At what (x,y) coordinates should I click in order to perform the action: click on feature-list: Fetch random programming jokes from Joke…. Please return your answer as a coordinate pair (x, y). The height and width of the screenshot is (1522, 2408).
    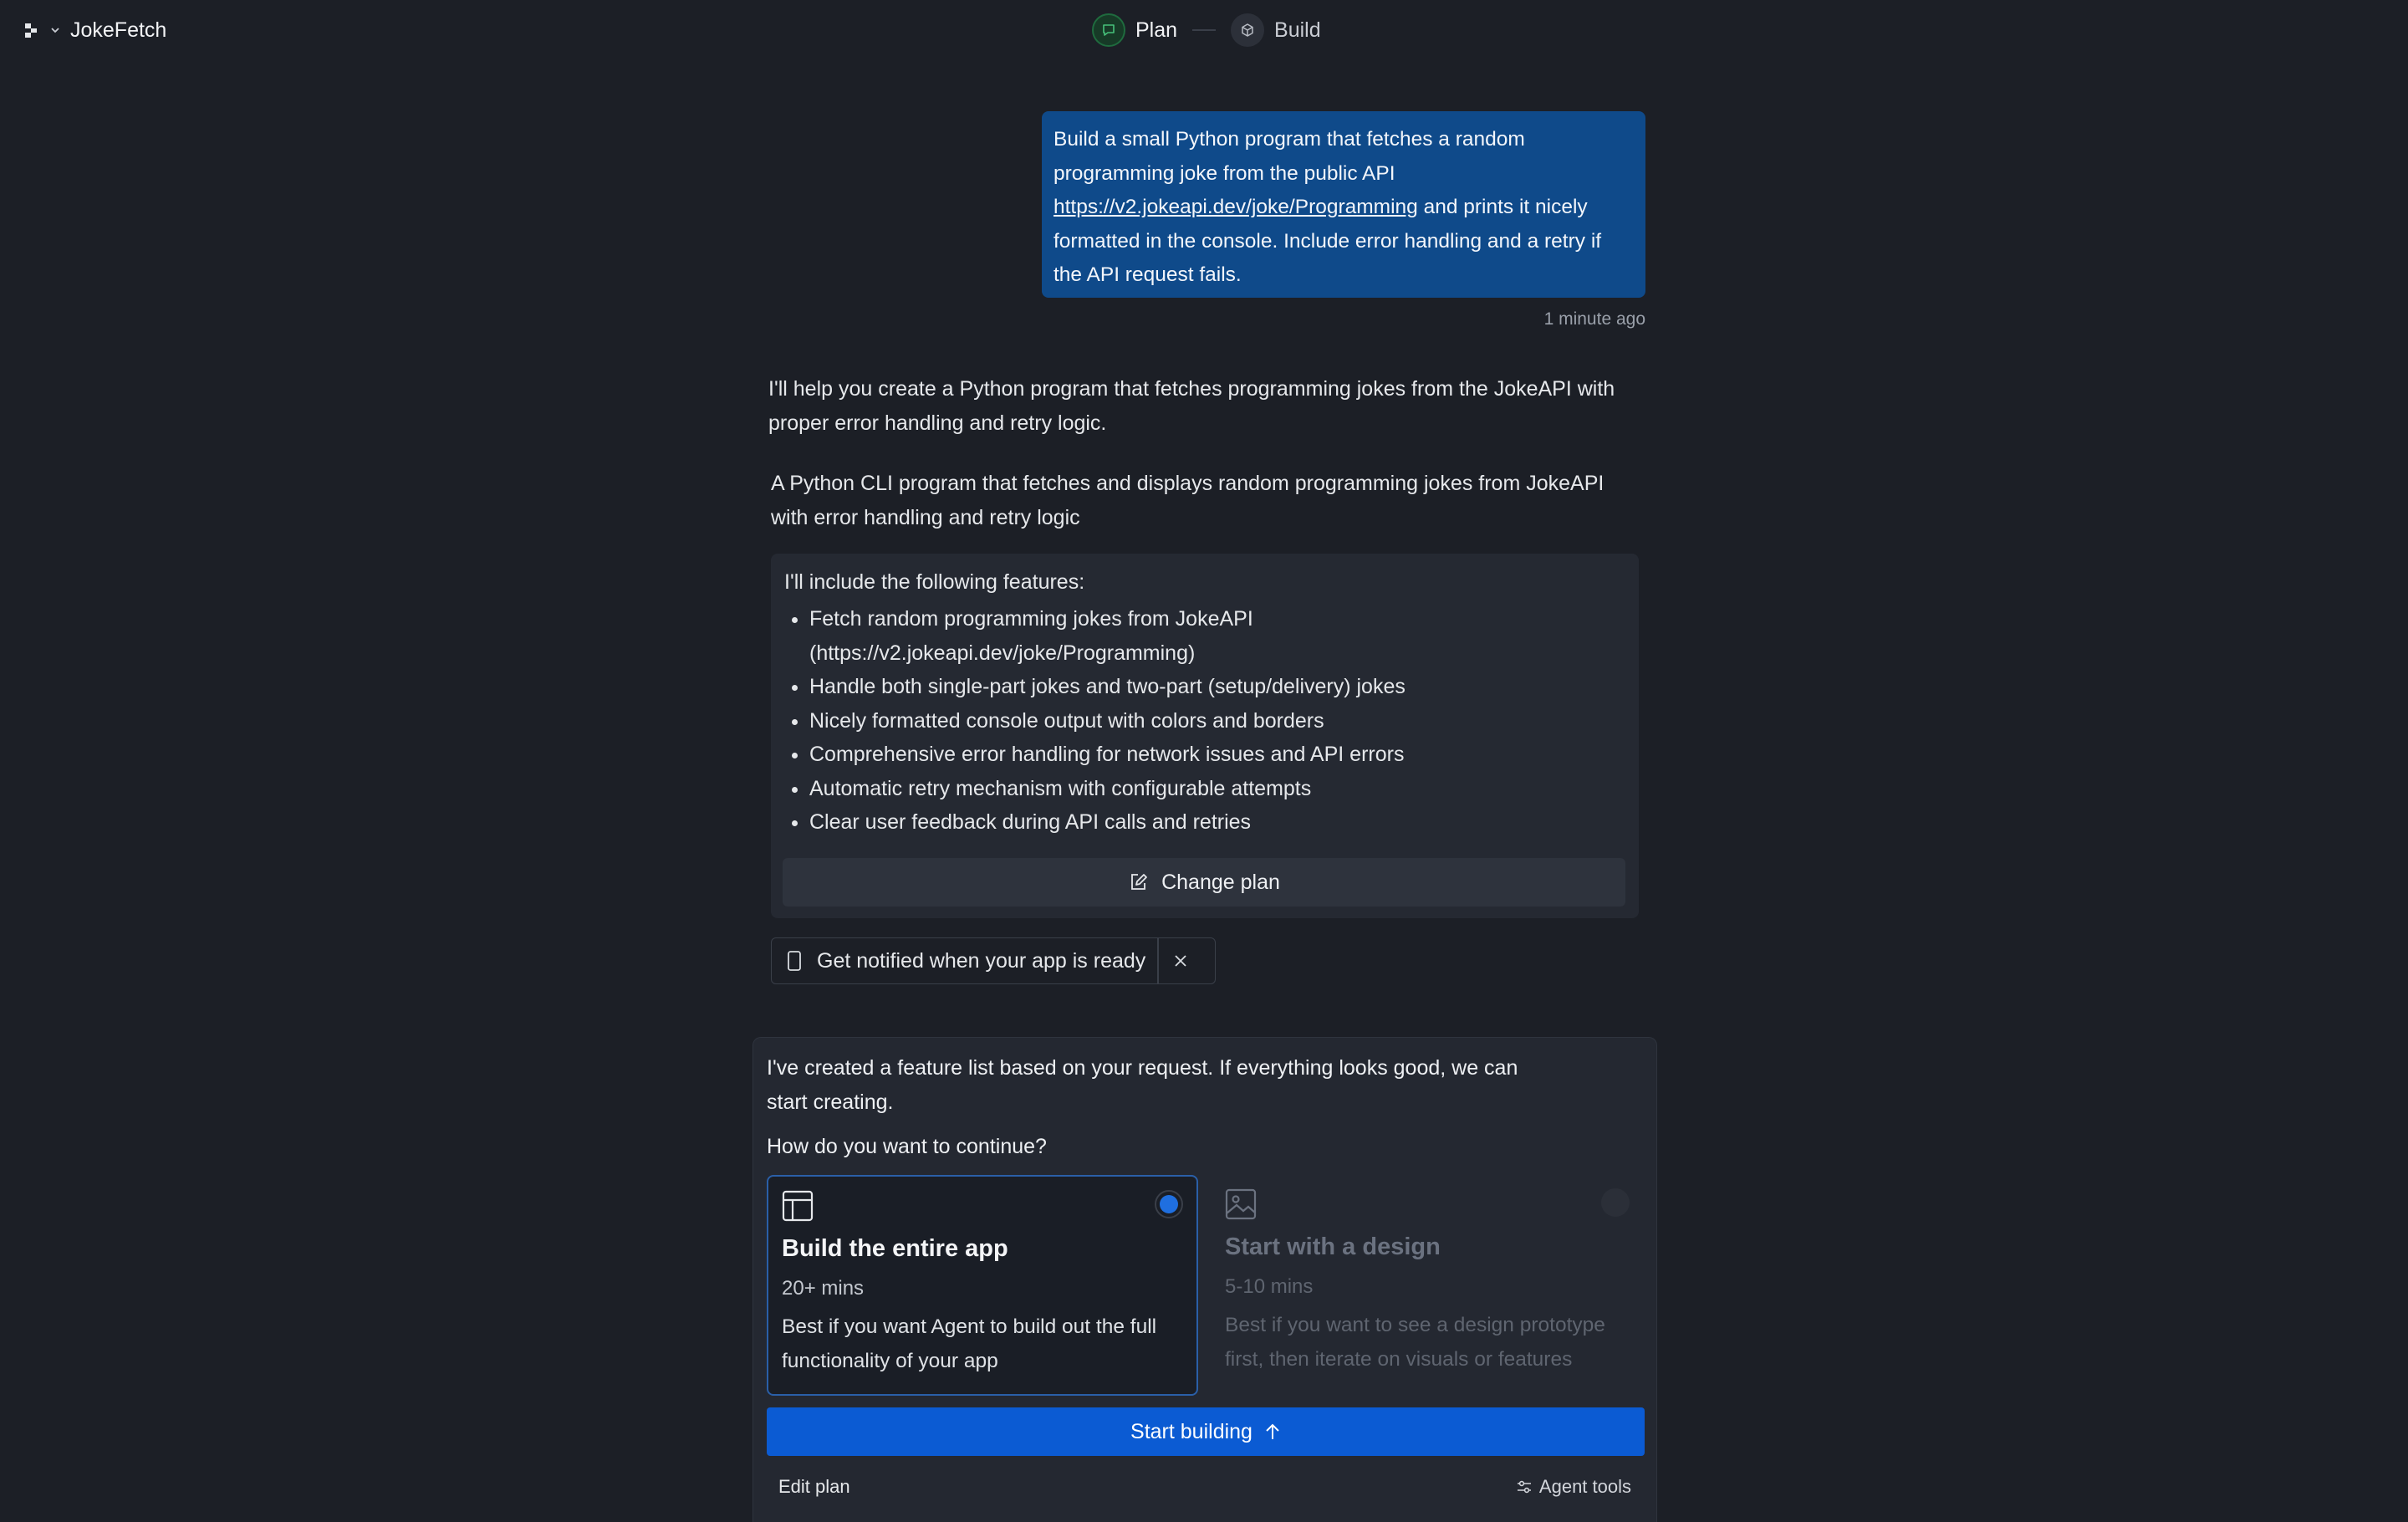
    Looking at the image, I should click on (1205, 721).